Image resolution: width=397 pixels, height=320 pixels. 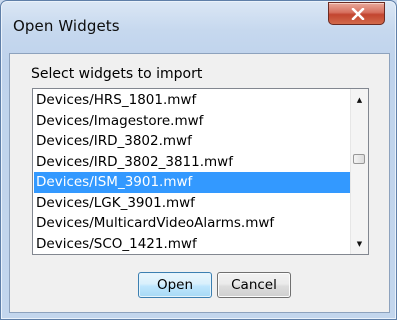 What do you see at coordinates (192, 223) in the screenshot?
I see `list-item: Devices/MulticardVideoAlarms.mwf` at bounding box center [192, 223].